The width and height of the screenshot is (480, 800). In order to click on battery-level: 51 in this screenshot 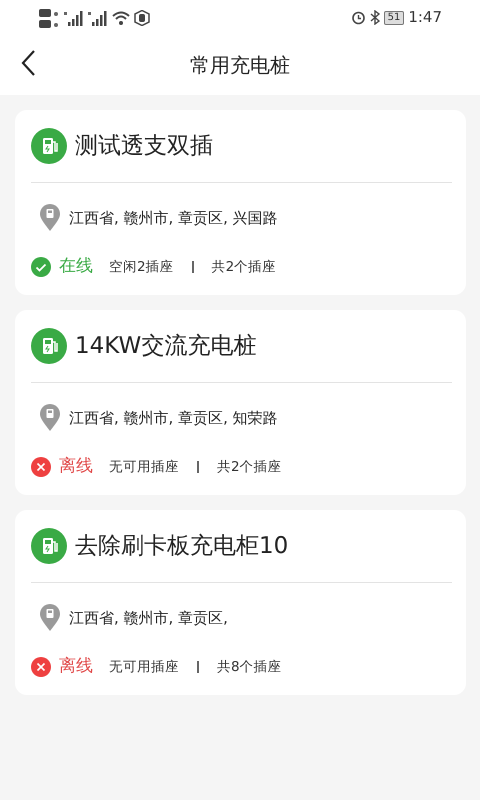, I will do `click(394, 17)`.